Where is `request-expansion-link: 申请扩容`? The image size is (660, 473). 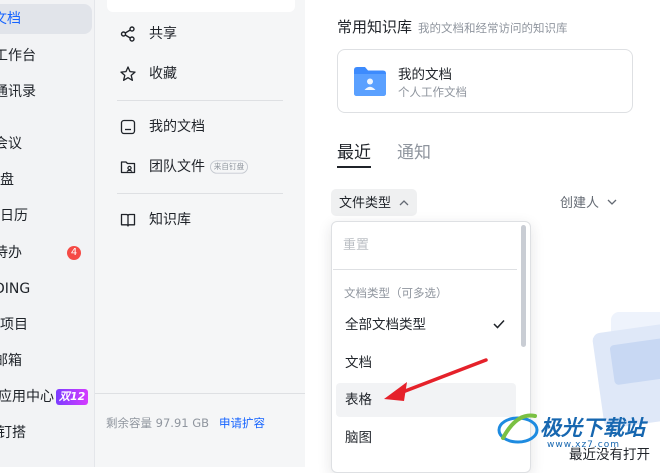 request-expansion-link: 申请扩容 is located at coordinates (242, 423).